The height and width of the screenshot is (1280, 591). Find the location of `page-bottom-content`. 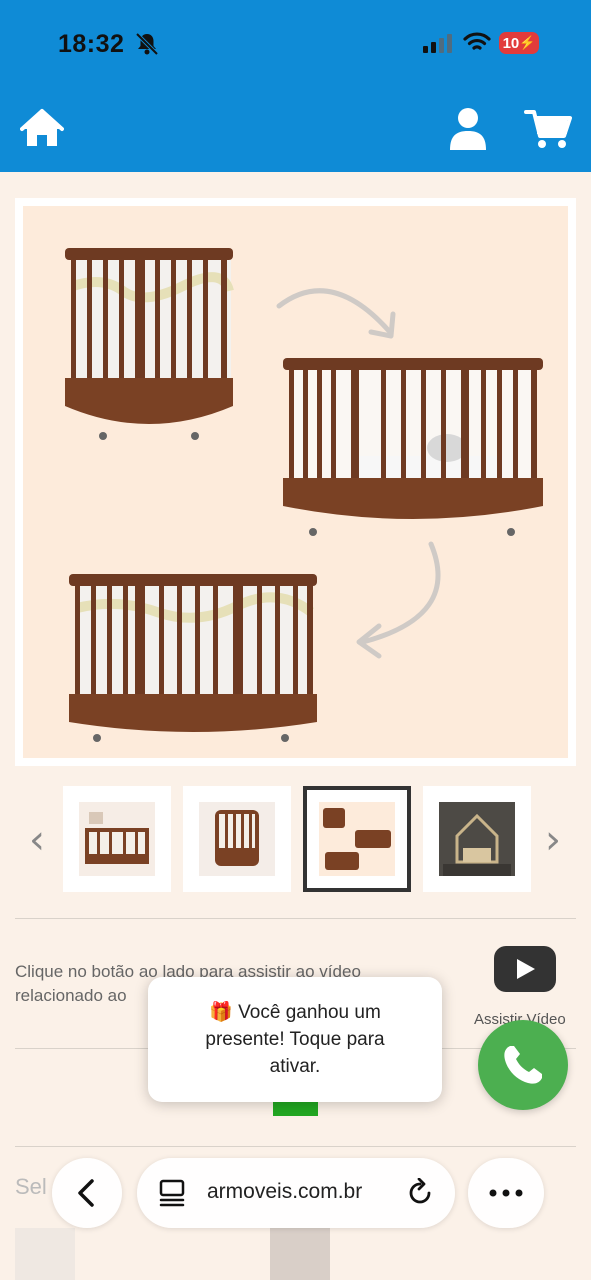

page-bottom-content is located at coordinates (295, 1254).